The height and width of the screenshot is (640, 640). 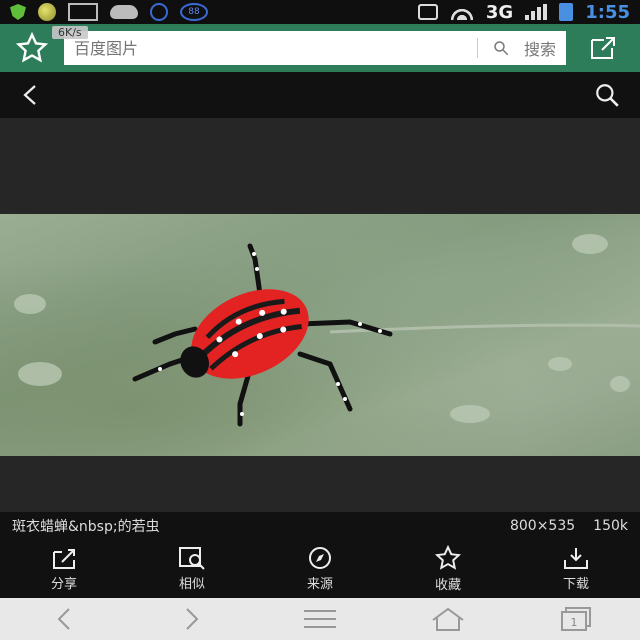 What do you see at coordinates (63, 584) in the screenshot?
I see `share-label: 分享` at bounding box center [63, 584].